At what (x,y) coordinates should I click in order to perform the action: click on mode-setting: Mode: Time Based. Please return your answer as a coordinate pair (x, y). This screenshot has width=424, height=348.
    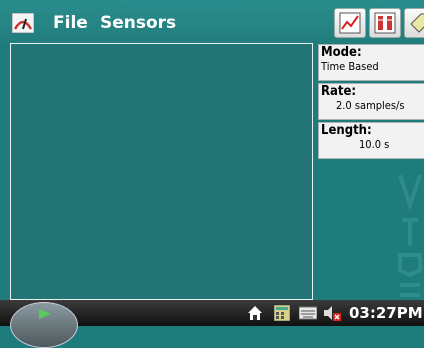
    Looking at the image, I should click on (371, 62).